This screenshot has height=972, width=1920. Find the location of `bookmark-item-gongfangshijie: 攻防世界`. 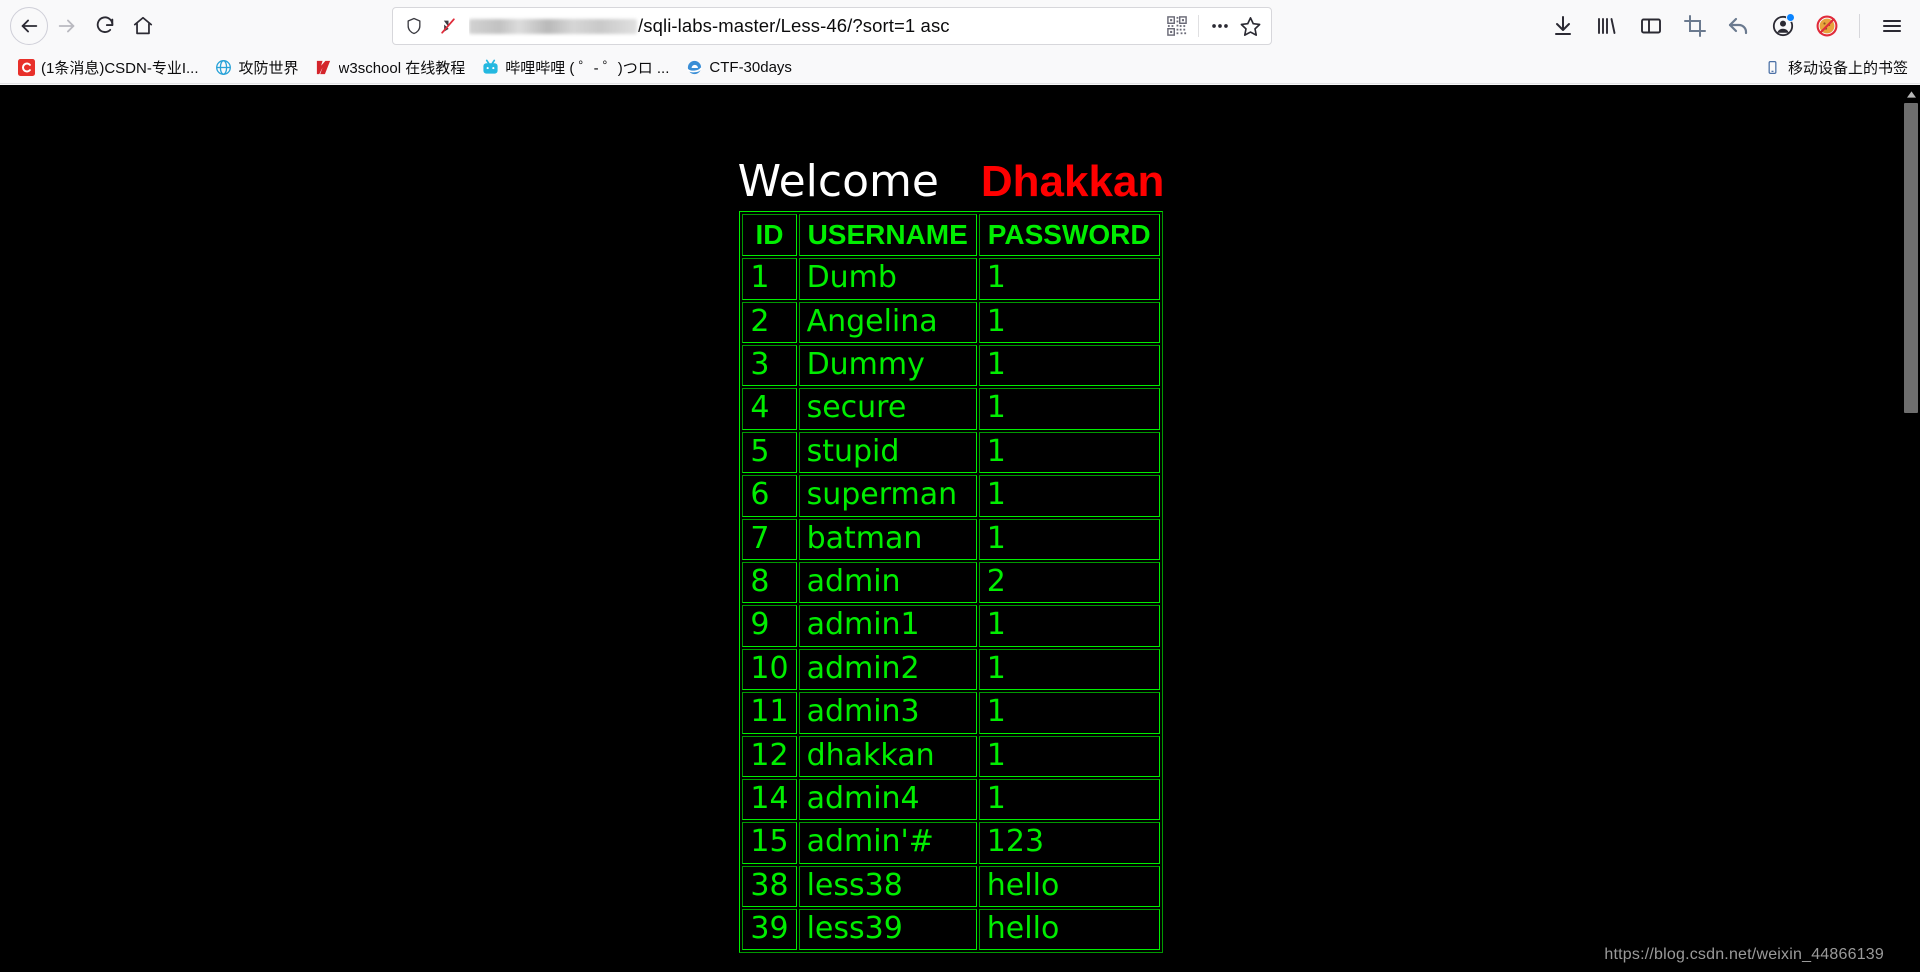

bookmark-item-gongfangshijie: 攻防世界 is located at coordinates (257, 67).